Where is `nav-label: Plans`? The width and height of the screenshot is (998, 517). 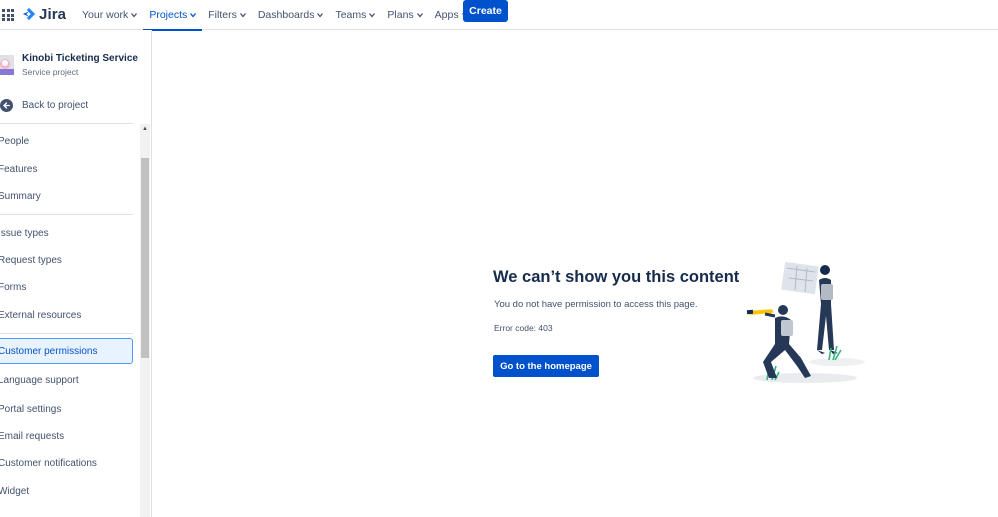 nav-label: Plans is located at coordinates (400, 15).